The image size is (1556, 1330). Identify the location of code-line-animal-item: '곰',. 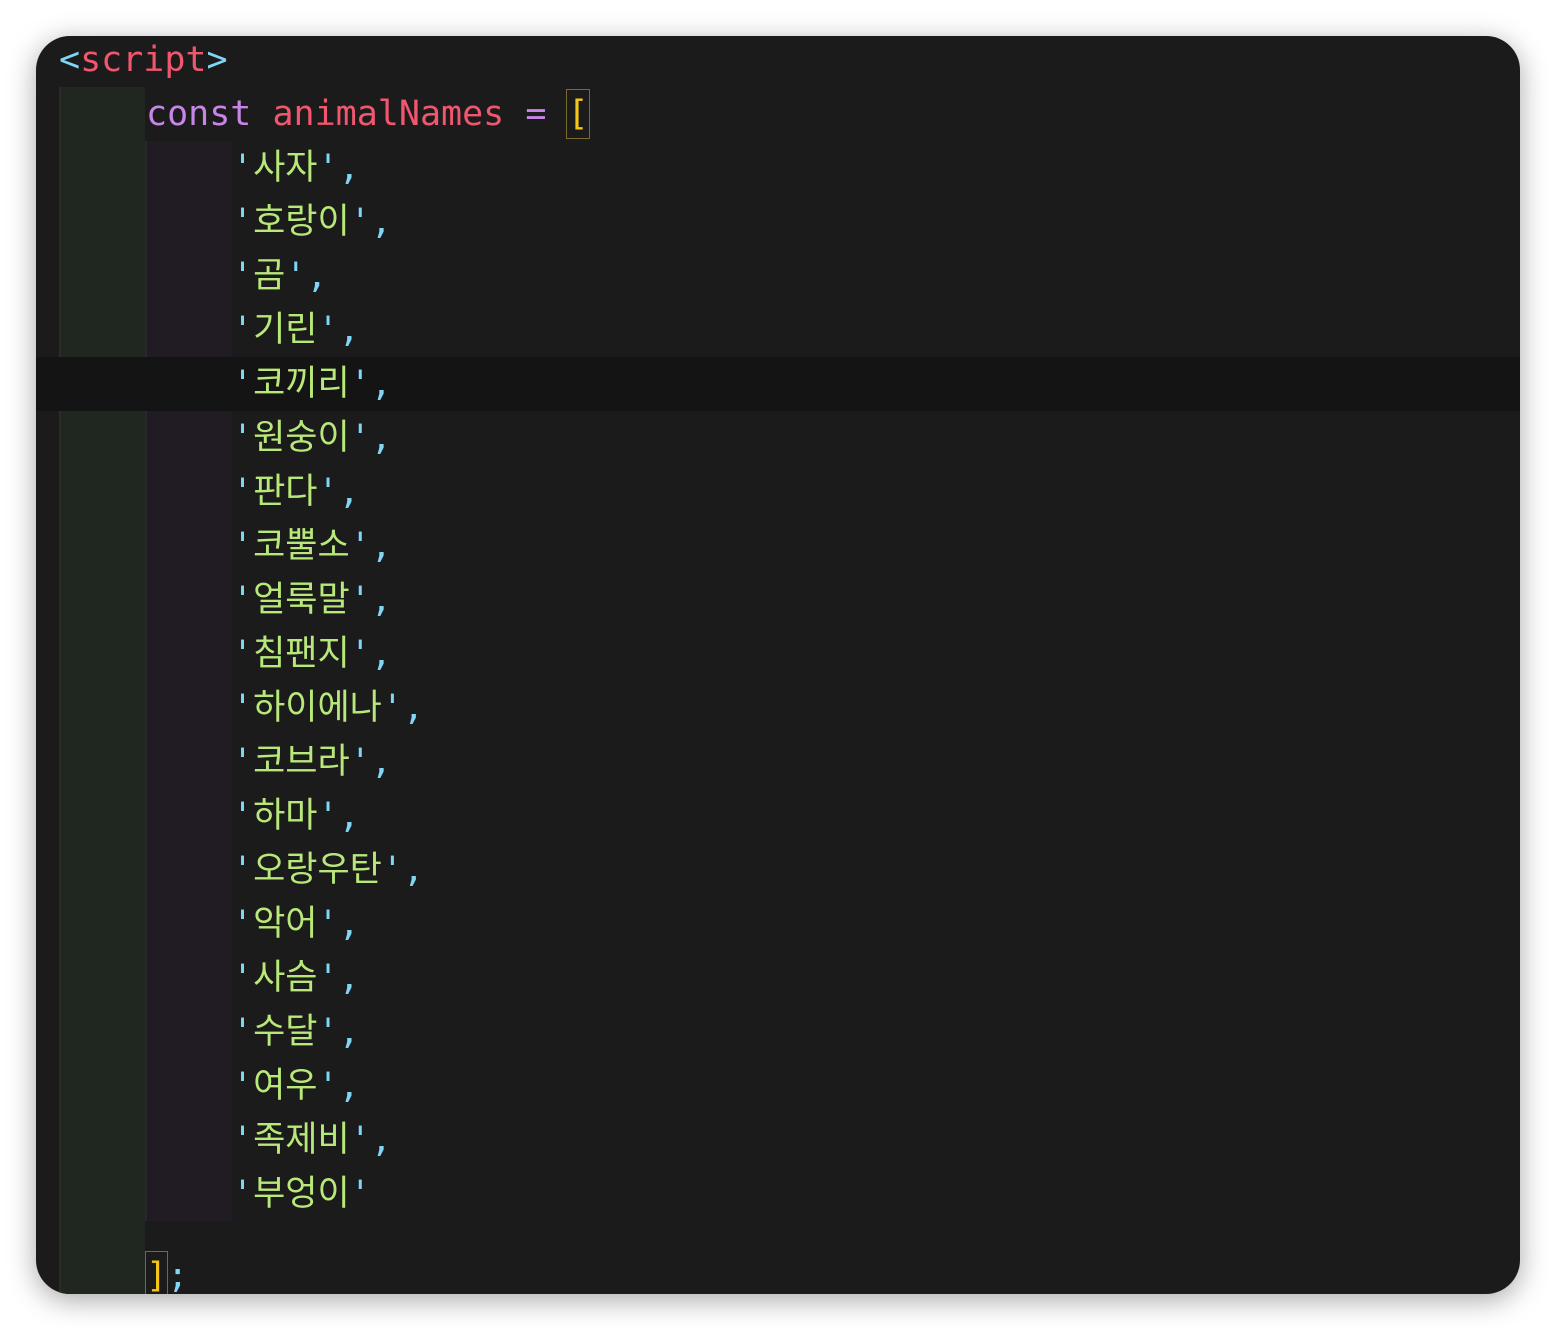
(279, 276).